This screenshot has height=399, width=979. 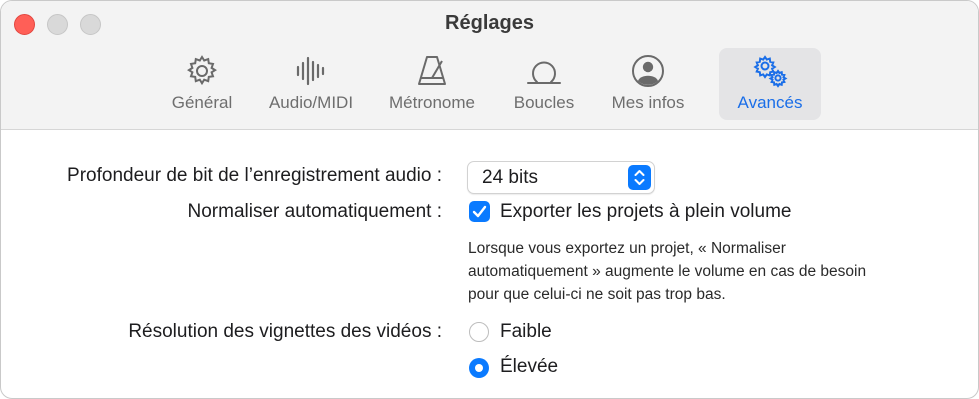 What do you see at coordinates (510, 177) in the screenshot?
I see `bit-depth-value: 24 bits` at bounding box center [510, 177].